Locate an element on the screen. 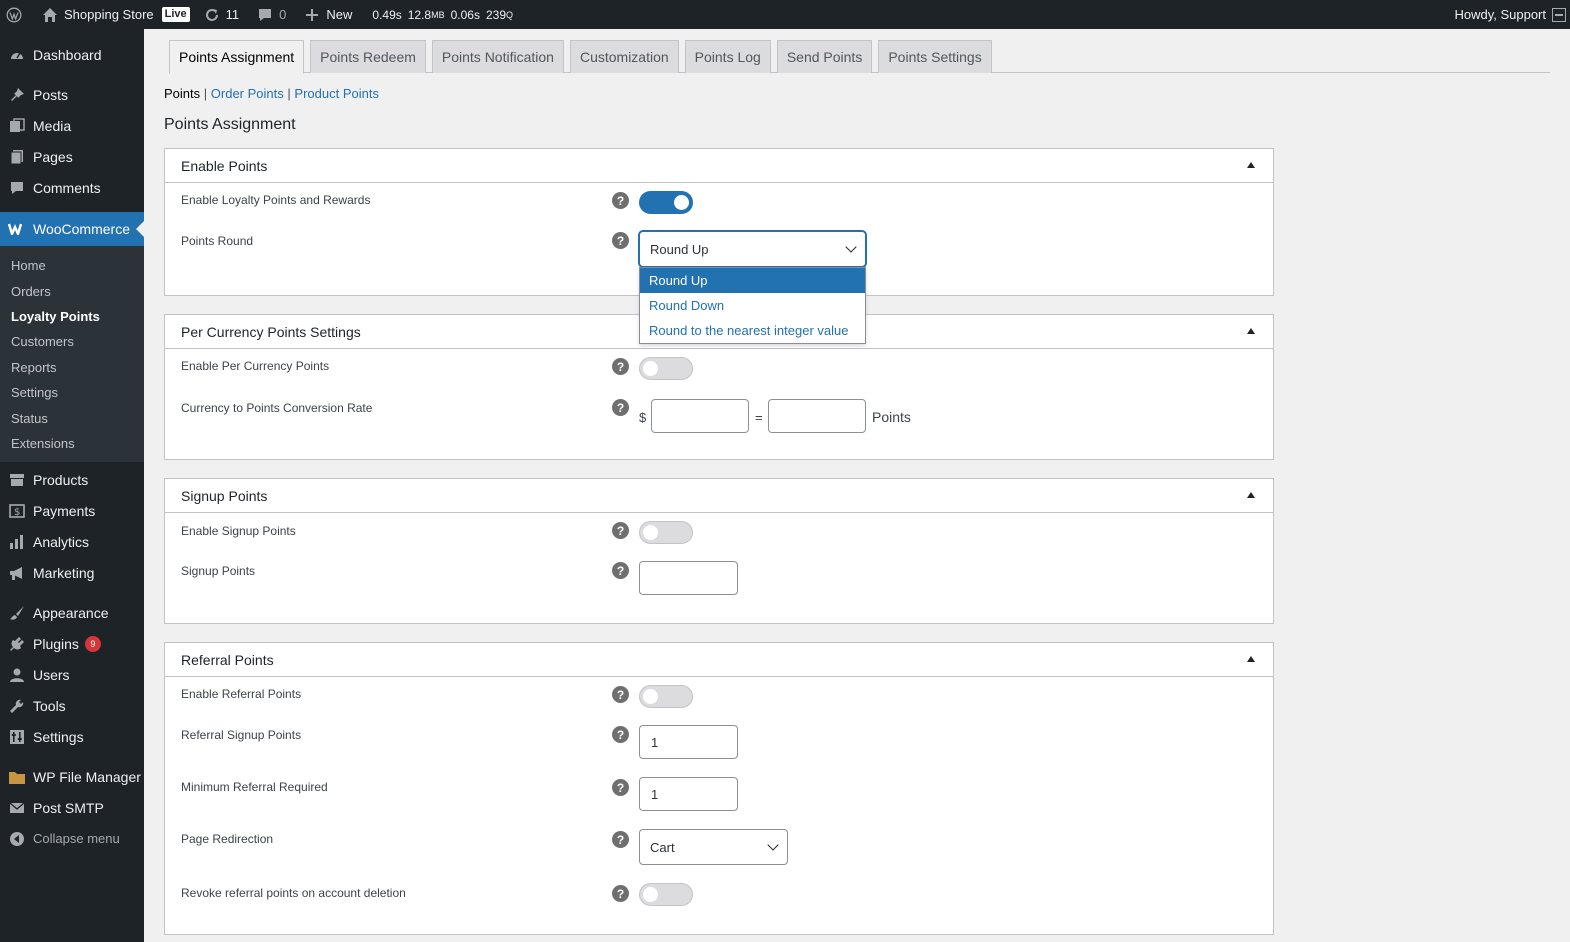 The height and width of the screenshot is (942, 1570). menu-users: Users is located at coordinates (72, 674).